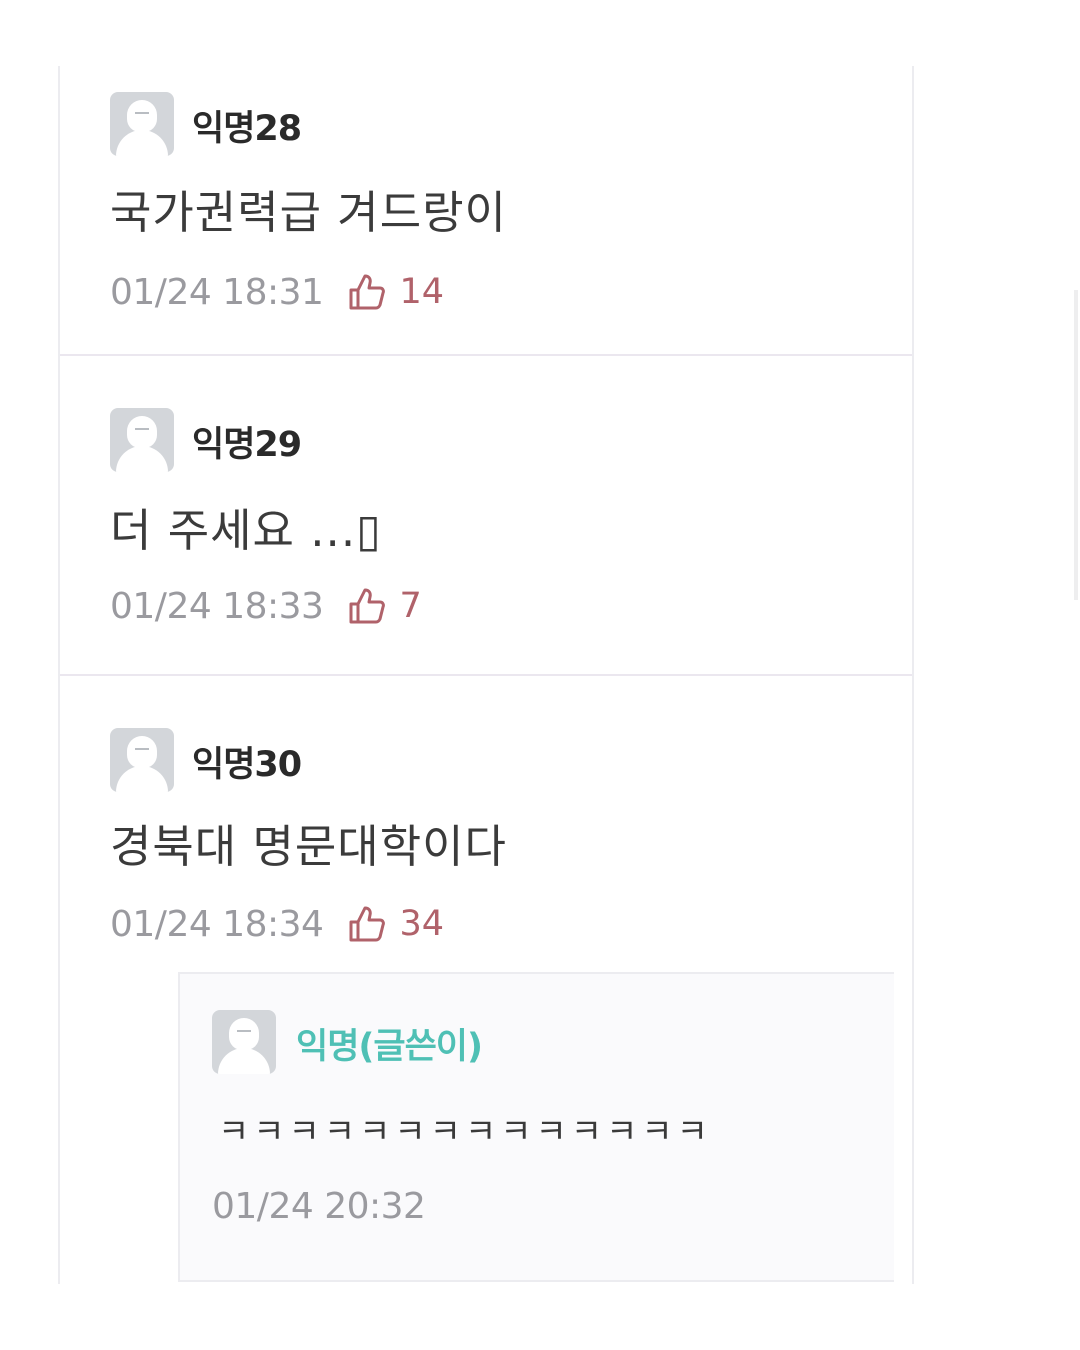 This screenshot has height=1350, width=1080. What do you see at coordinates (308, 212) in the screenshot?
I see `comment-text: 국가권력급 겨드랑이` at bounding box center [308, 212].